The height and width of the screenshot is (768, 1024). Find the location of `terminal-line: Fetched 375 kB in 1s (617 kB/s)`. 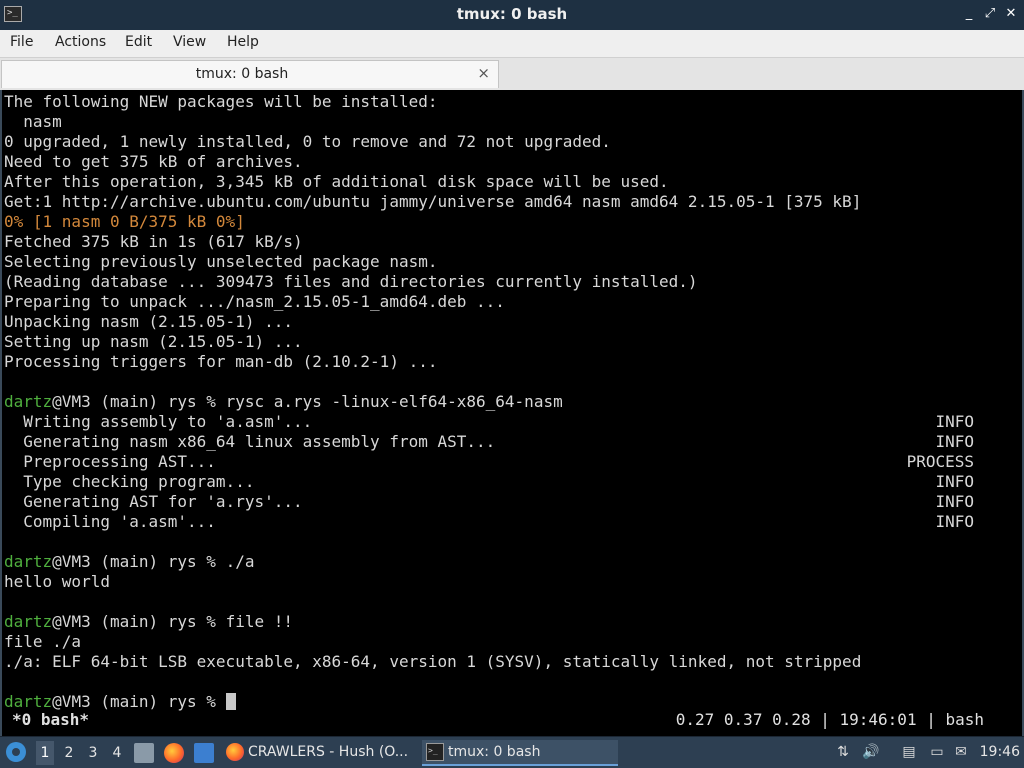

terminal-line: Fetched 375 kB in 1s (617 kB/s) is located at coordinates (499, 242).